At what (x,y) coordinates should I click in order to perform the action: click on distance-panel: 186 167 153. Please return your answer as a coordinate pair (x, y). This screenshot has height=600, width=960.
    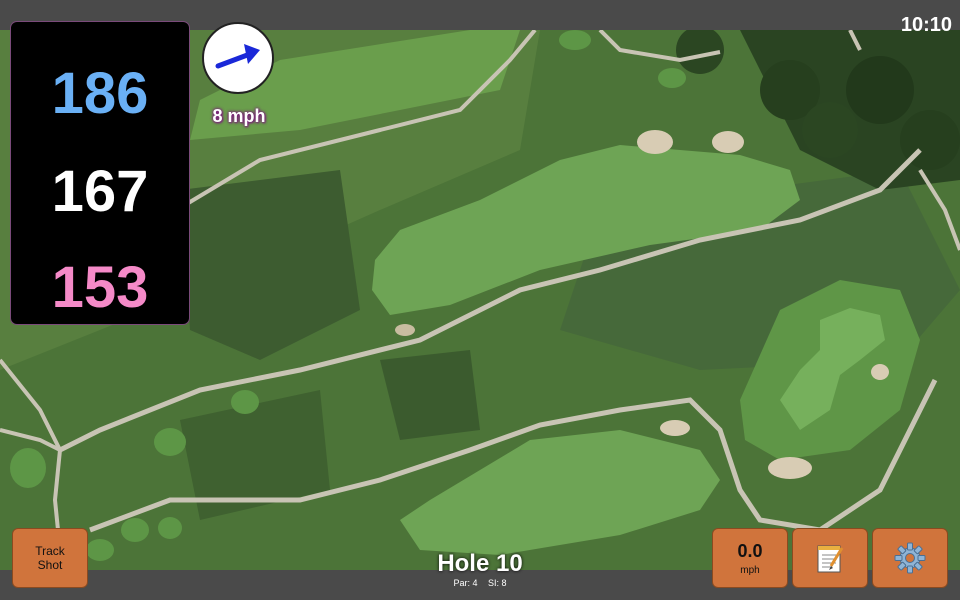
    Looking at the image, I should click on (100, 173).